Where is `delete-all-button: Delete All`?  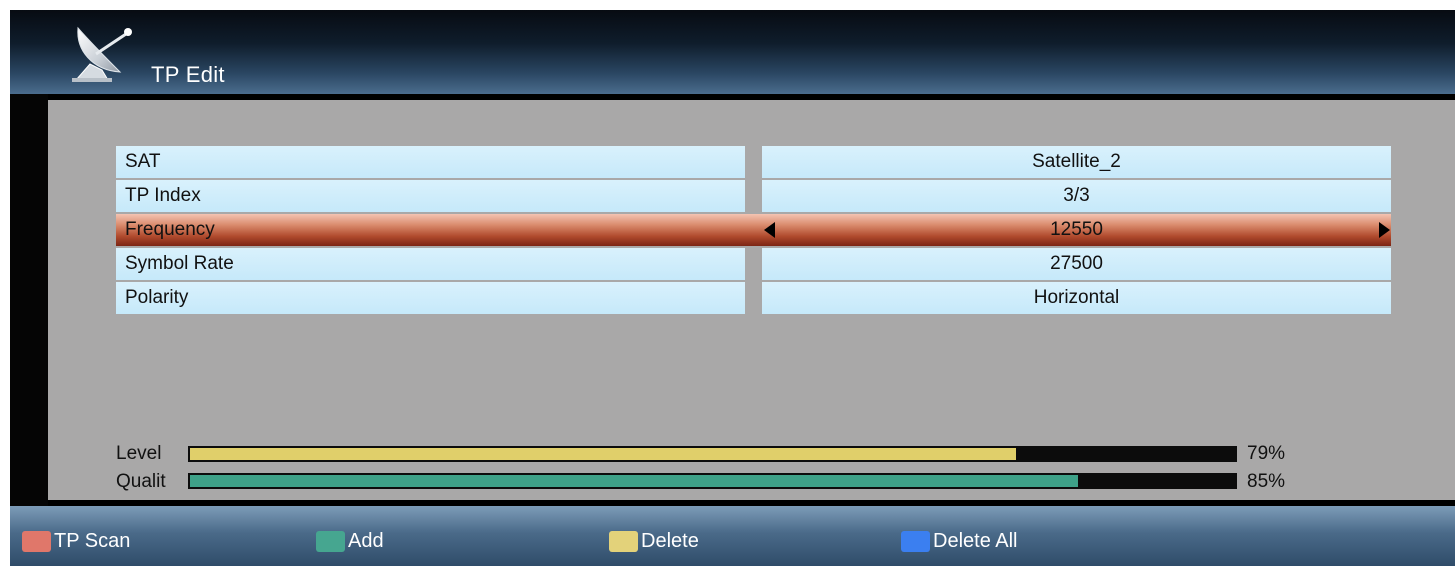
delete-all-button: Delete All is located at coordinates (959, 541).